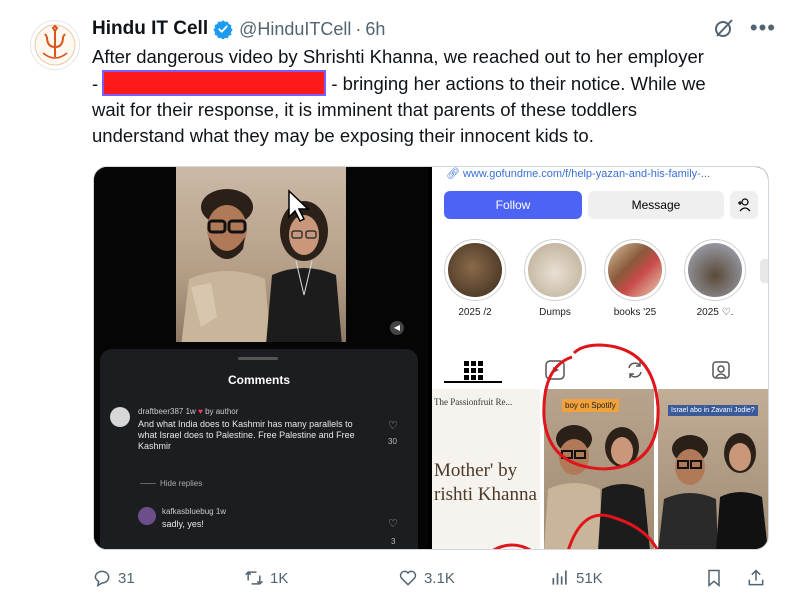  I want to click on drag-handle, so click(258, 358).